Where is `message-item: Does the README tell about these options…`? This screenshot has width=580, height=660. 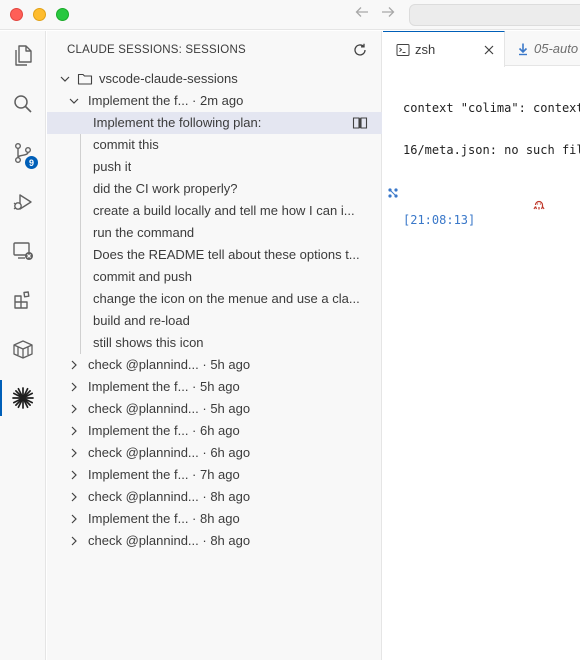
message-item: Does the README tell about these options… is located at coordinates (214, 255).